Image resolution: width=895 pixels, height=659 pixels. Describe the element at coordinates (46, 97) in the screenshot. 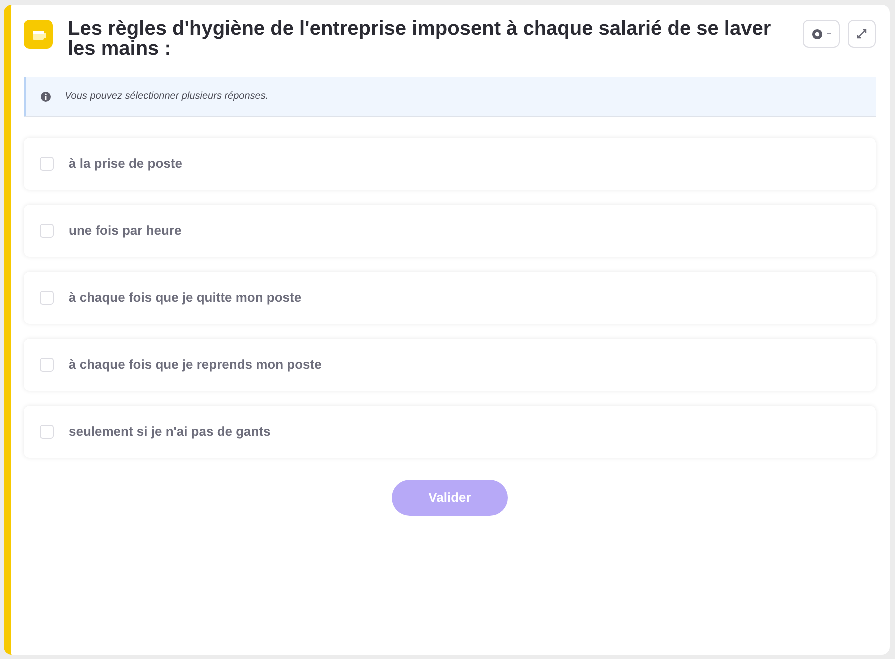

I see `info-icon` at that location.